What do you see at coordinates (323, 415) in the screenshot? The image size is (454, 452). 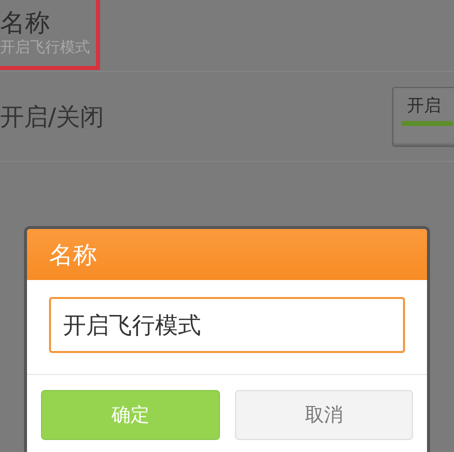 I see `cancel-button: 取消` at bounding box center [323, 415].